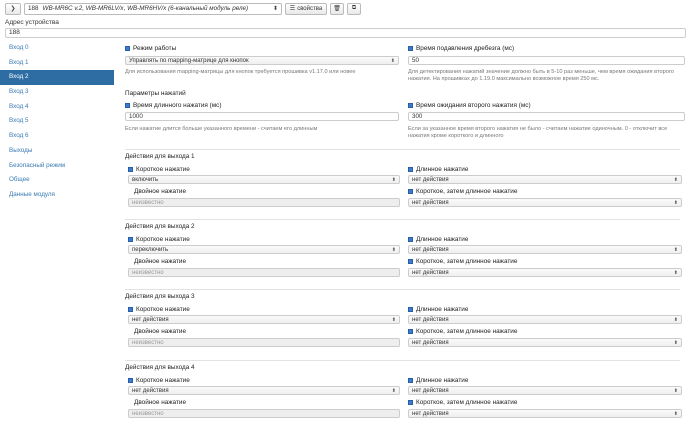 This screenshot has width=690, height=431. Describe the element at coordinates (264, 179) in the screenshot. I see `output-1-short-select: включить ⬍` at that location.